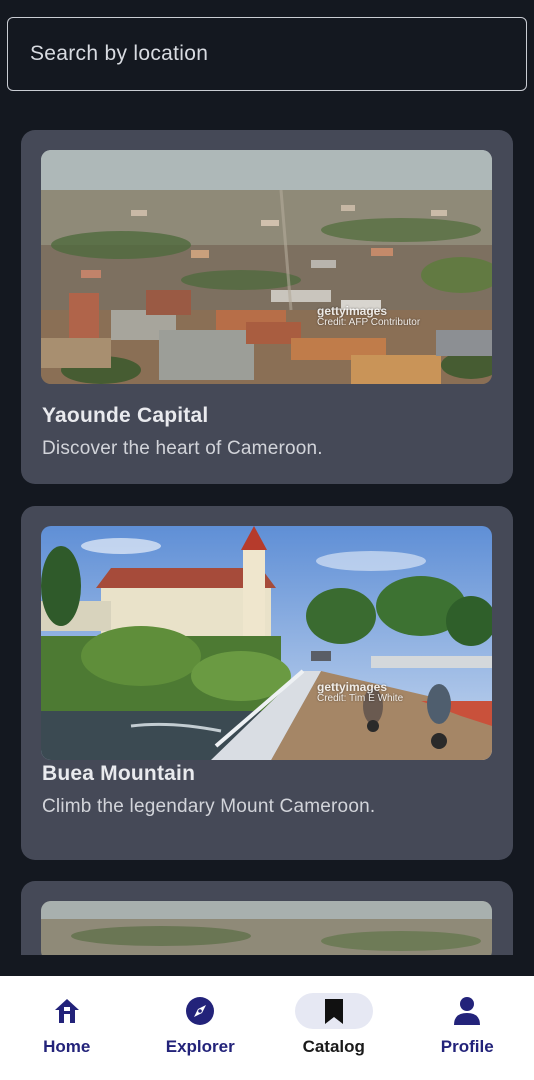 The image size is (534, 1080). Describe the element at coordinates (67, 1011) in the screenshot. I see `home-icon` at that location.